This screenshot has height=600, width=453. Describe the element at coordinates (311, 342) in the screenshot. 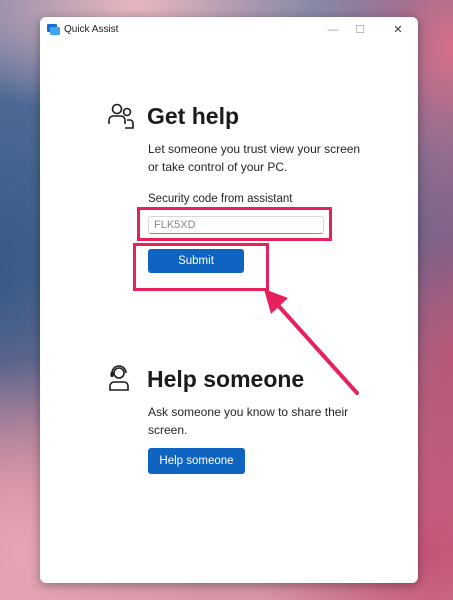

I see `annotation-arrow-icon` at that location.